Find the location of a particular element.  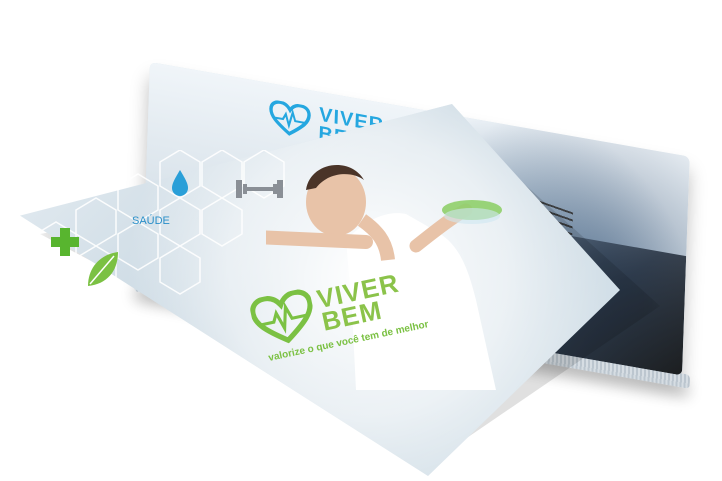

water-drop-icon is located at coordinates (180, 183).